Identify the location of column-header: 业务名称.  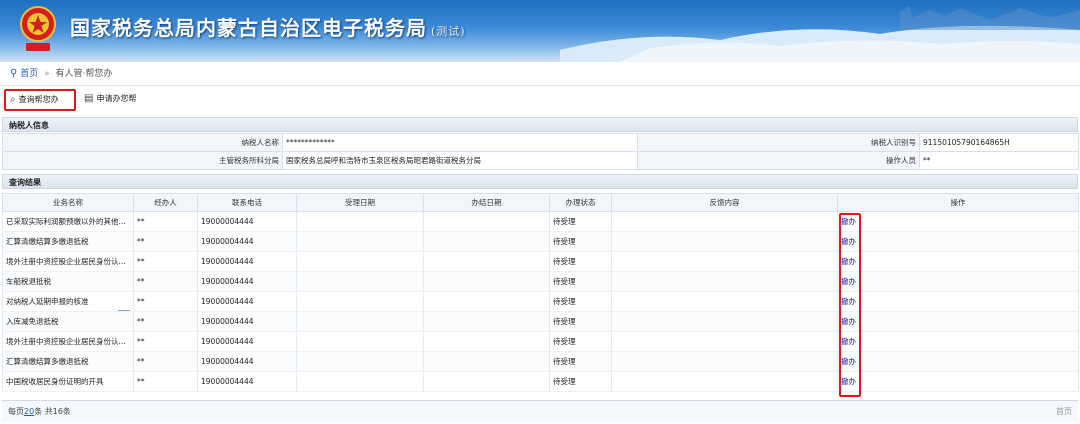
(68, 202).